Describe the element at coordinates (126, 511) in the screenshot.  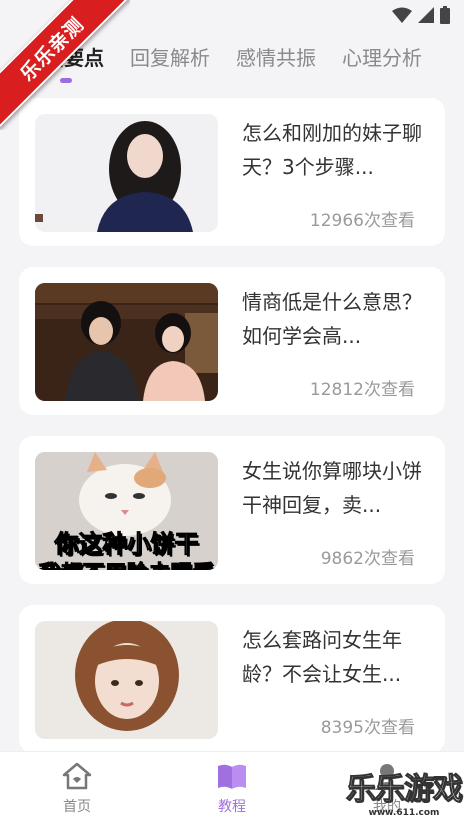
I see `article-thumbnail: 你这种小饼干 我都不用脸去眼看` at that location.